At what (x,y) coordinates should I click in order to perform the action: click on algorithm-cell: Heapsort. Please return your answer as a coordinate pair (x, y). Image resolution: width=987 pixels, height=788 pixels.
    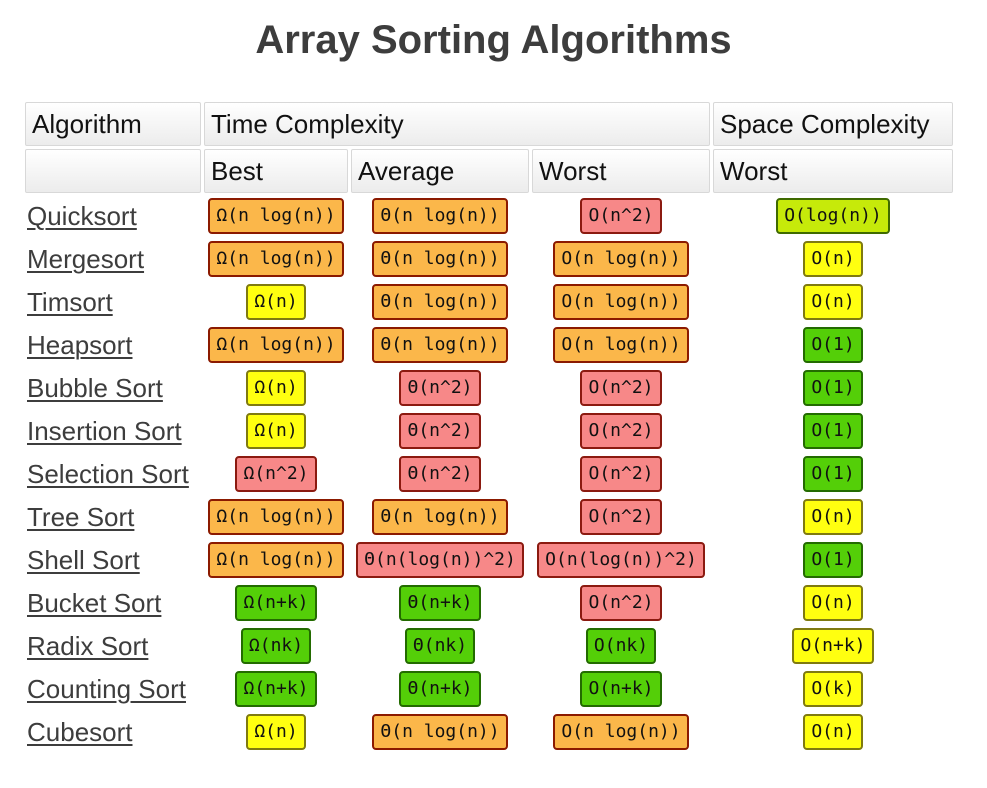
    Looking at the image, I should click on (113, 345).